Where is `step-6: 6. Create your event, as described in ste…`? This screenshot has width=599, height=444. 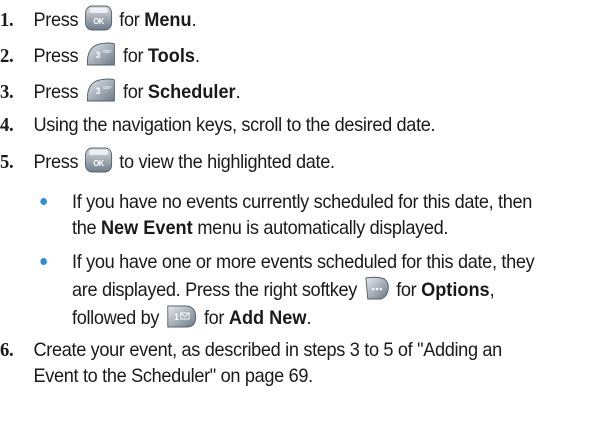
step-6: 6. Create your event, as described in ste… is located at coordinates (275, 363).